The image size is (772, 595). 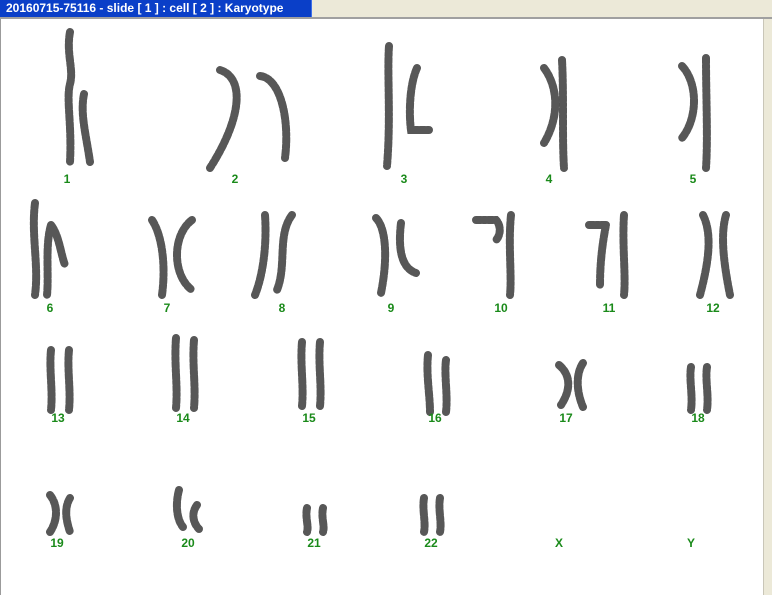 I want to click on chromosome-label: 9, so click(x=391, y=308).